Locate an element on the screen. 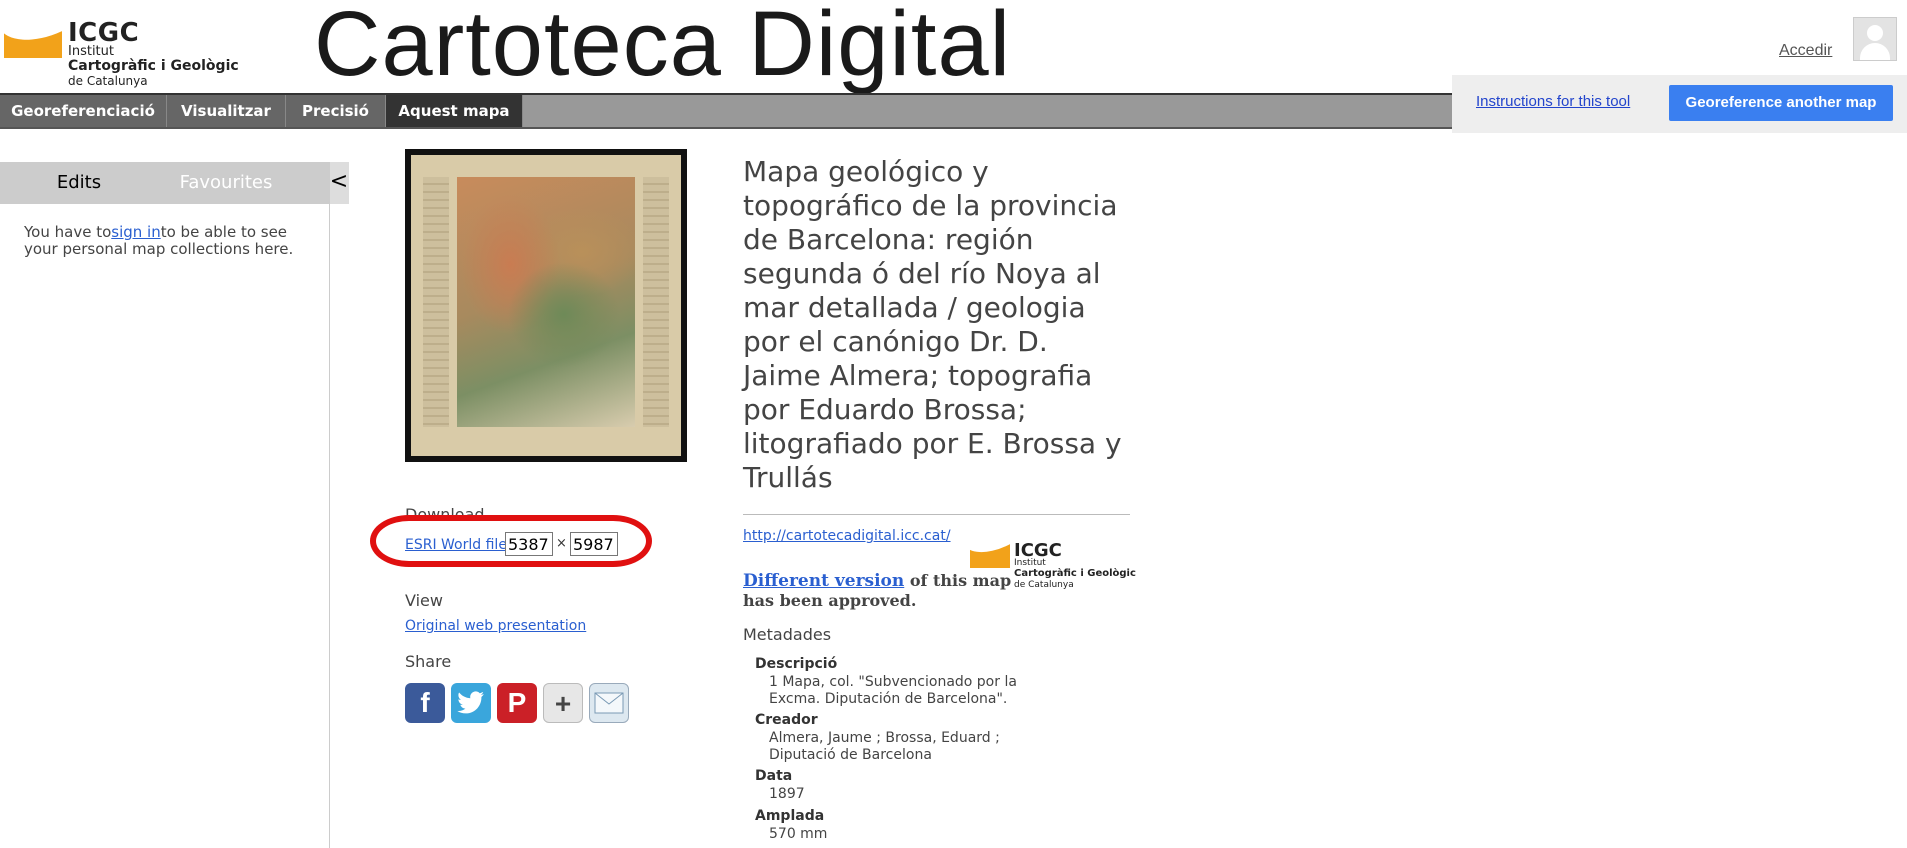  twitter-icon is located at coordinates (471, 703).